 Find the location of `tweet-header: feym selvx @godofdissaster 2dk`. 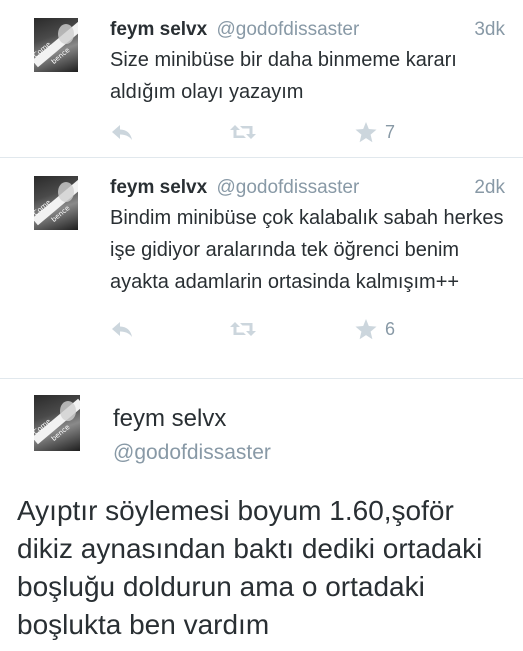

tweet-header: feym selvx @godofdissaster 2dk is located at coordinates (307, 188).